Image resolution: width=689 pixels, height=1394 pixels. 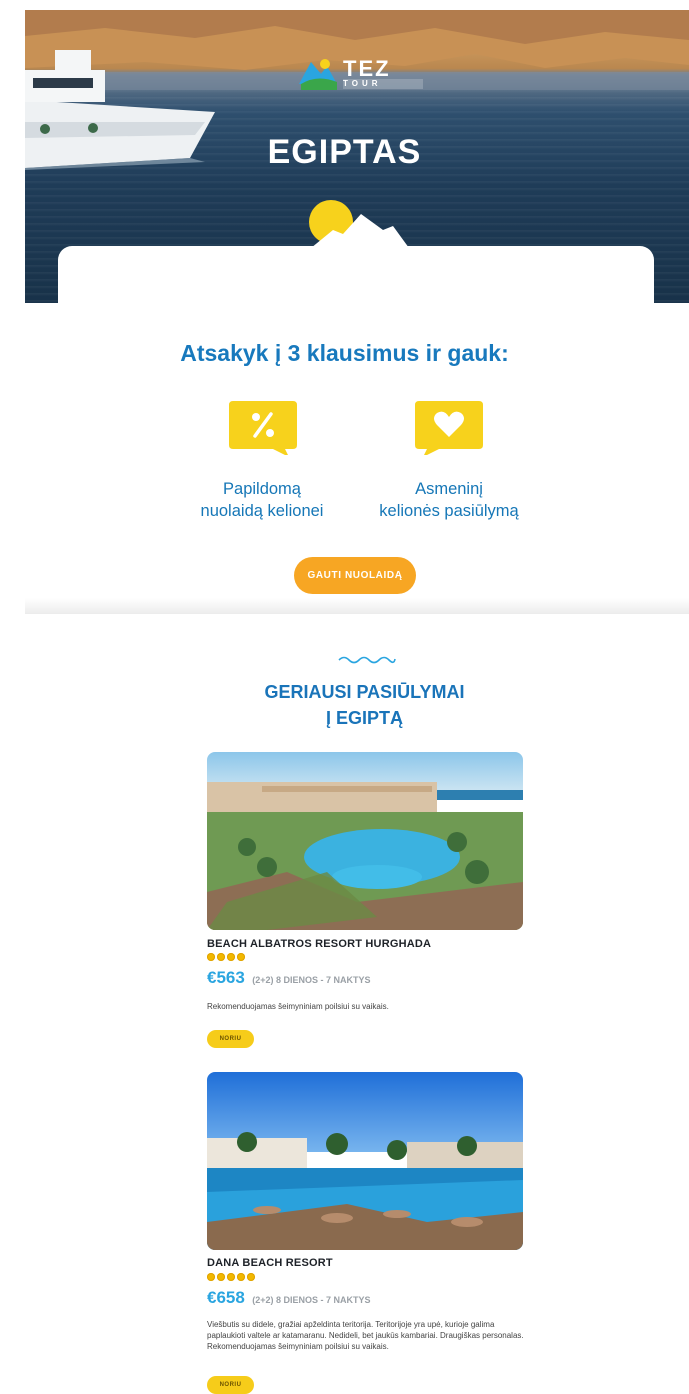 What do you see at coordinates (355, 575) in the screenshot?
I see `get-discount-button: GAUTI NUOLAIDĄ` at bounding box center [355, 575].